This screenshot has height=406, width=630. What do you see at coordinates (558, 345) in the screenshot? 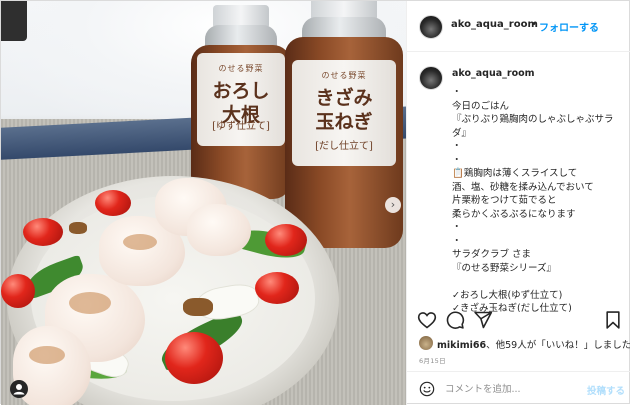
I see `likes-count-text: 、他59人が「いいね！」しました` at bounding box center [558, 345].